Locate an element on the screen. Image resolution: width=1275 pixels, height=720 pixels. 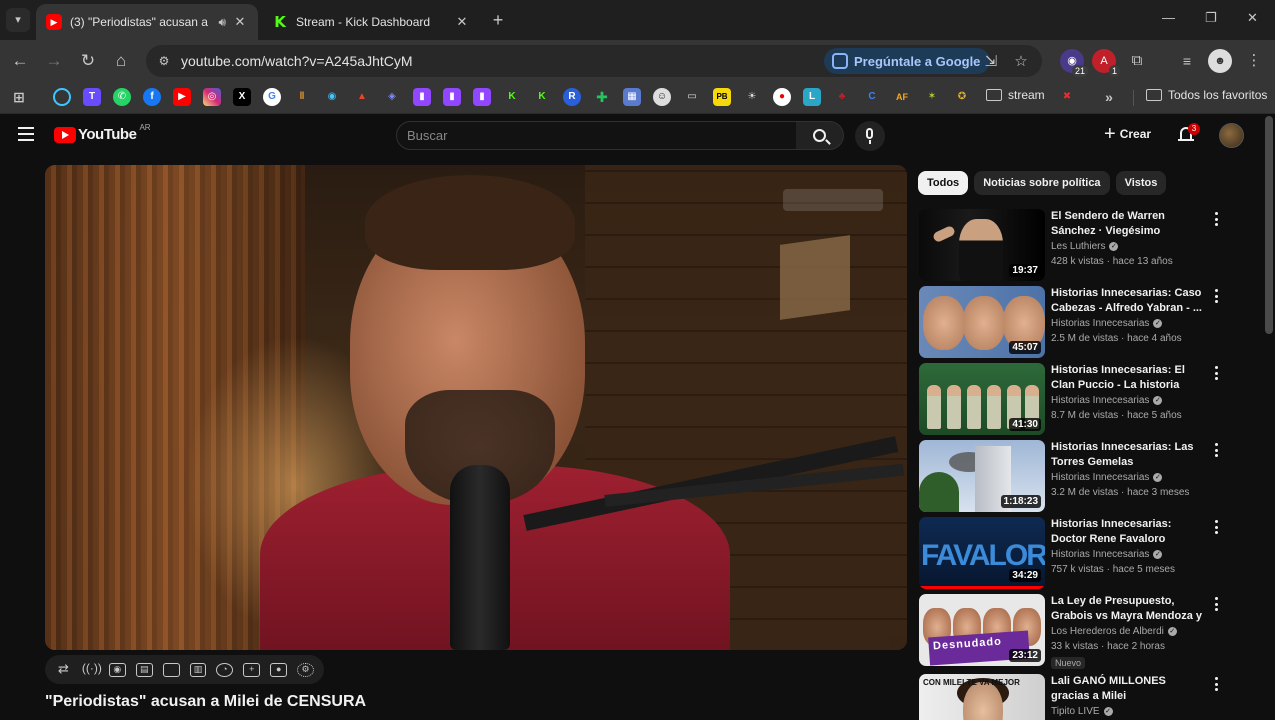
apps-grid-icon: ⊞ is located at coordinates (19, 97).